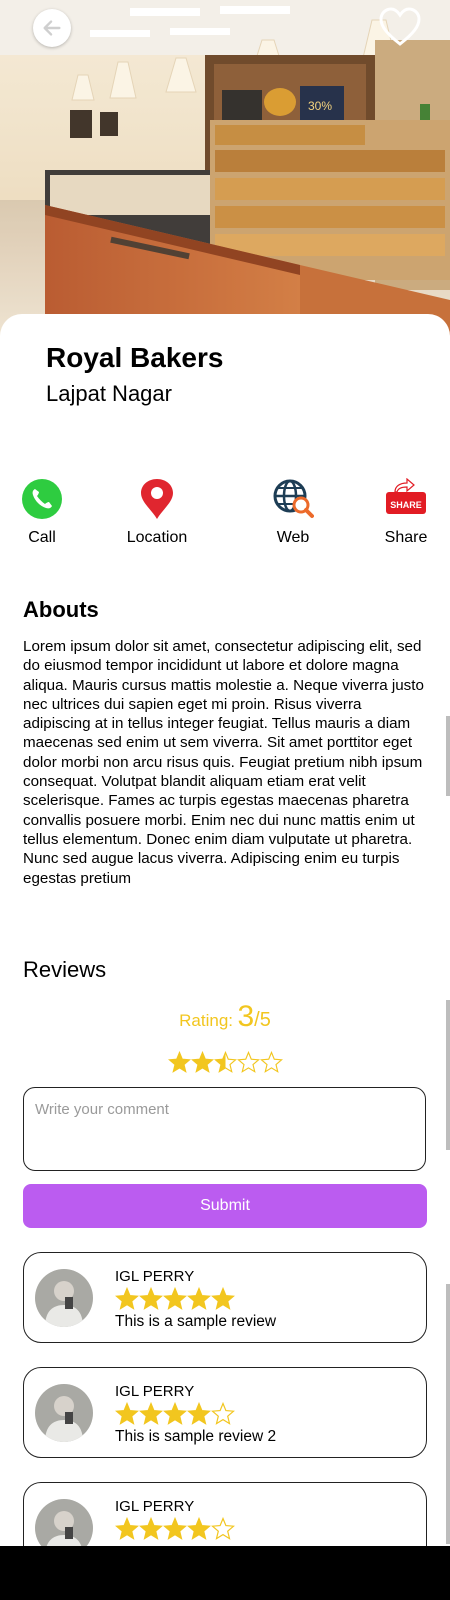  Describe the element at coordinates (225, 515) in the screenshot. I see `action-row: Call Location Web SHARE Share` at that location.